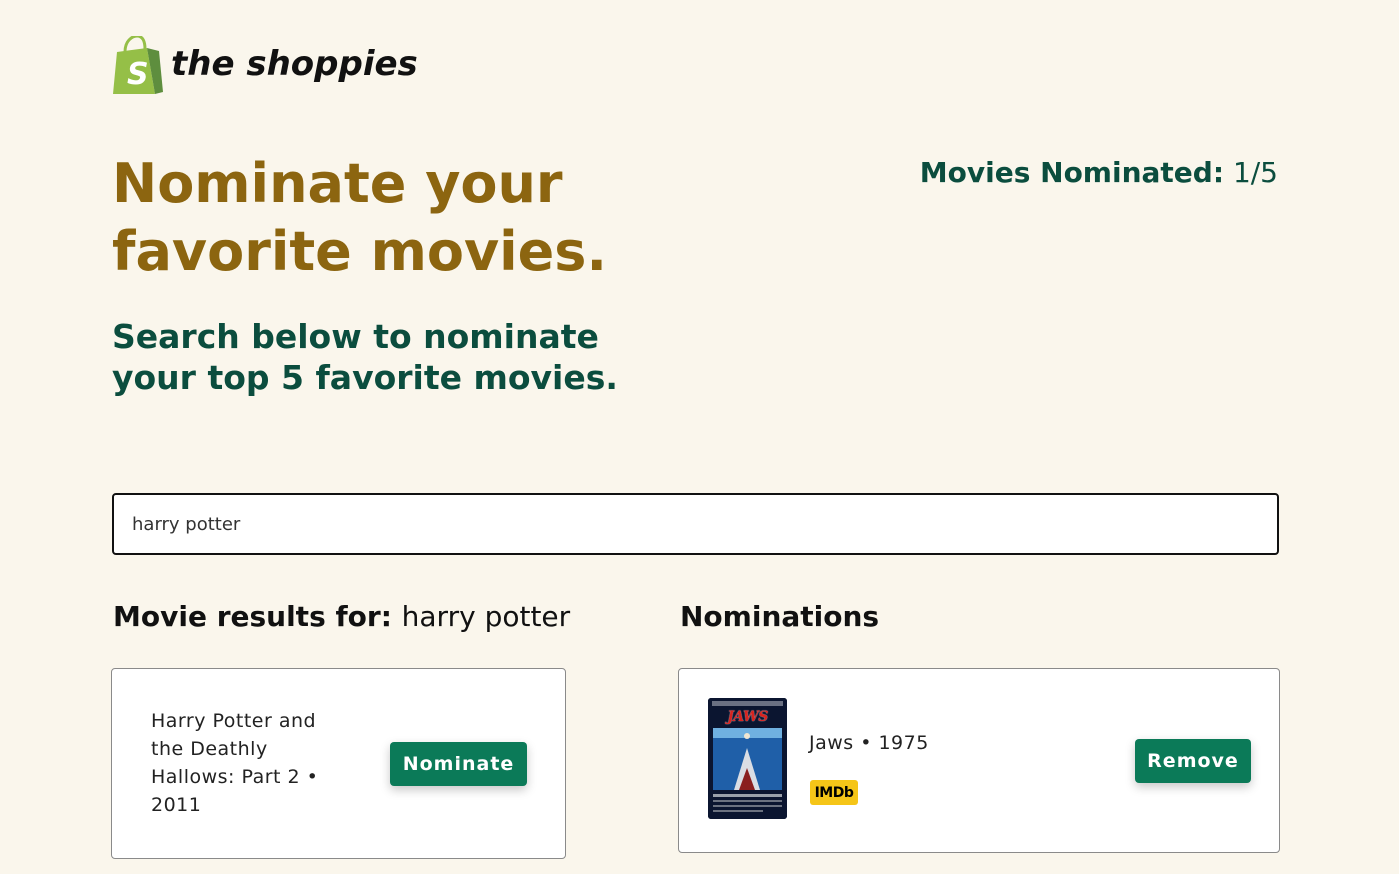 The height and width of the screenshot is (874, 1399). Describe the element at coordinates (780, 616) in the screenshot. I see `nominations-heading: Nominations` at that location.